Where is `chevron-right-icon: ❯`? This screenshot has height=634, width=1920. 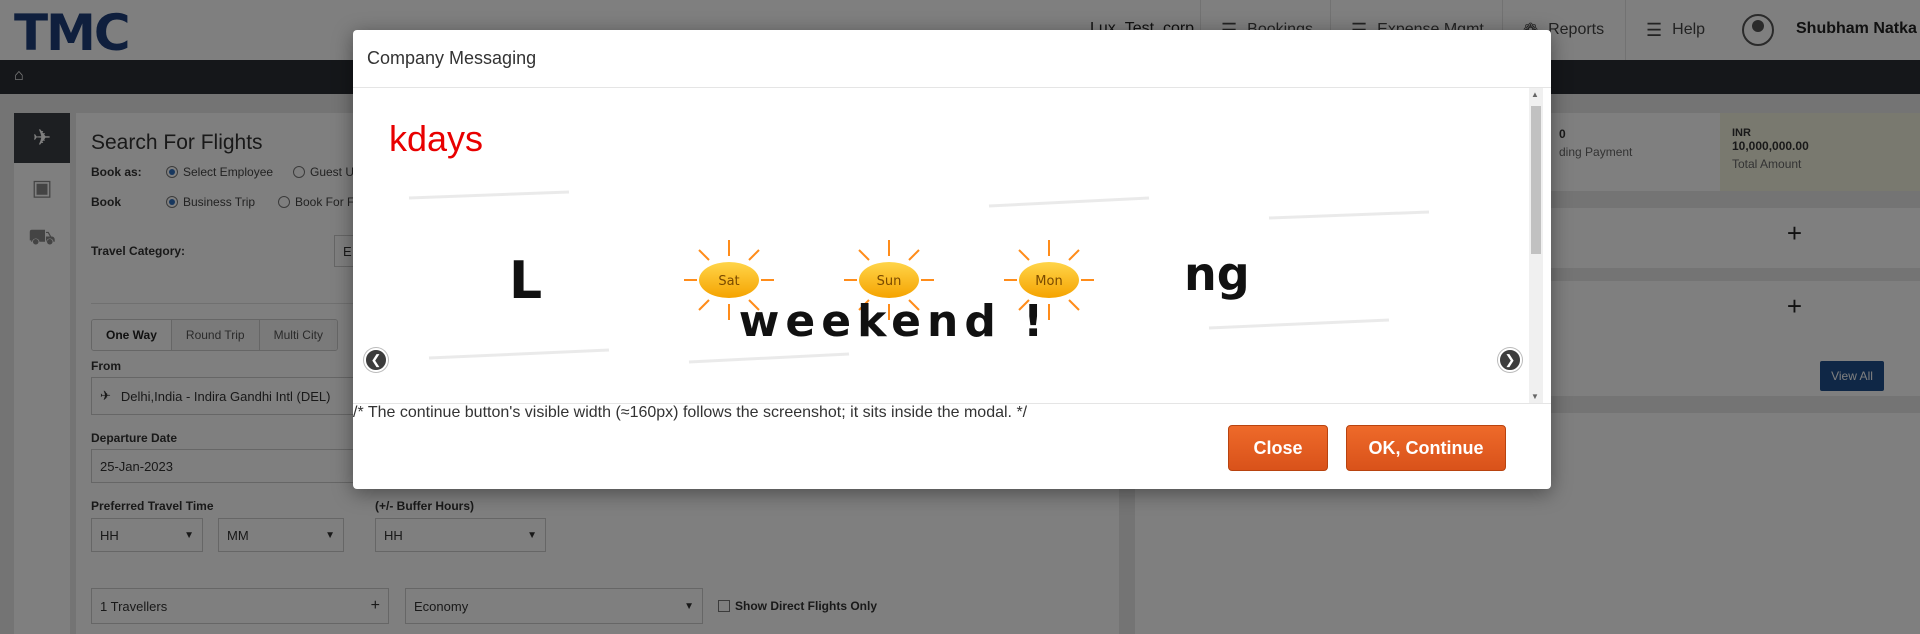 chevron-right-icon: ❯ is located at coordinates (1510, 359).